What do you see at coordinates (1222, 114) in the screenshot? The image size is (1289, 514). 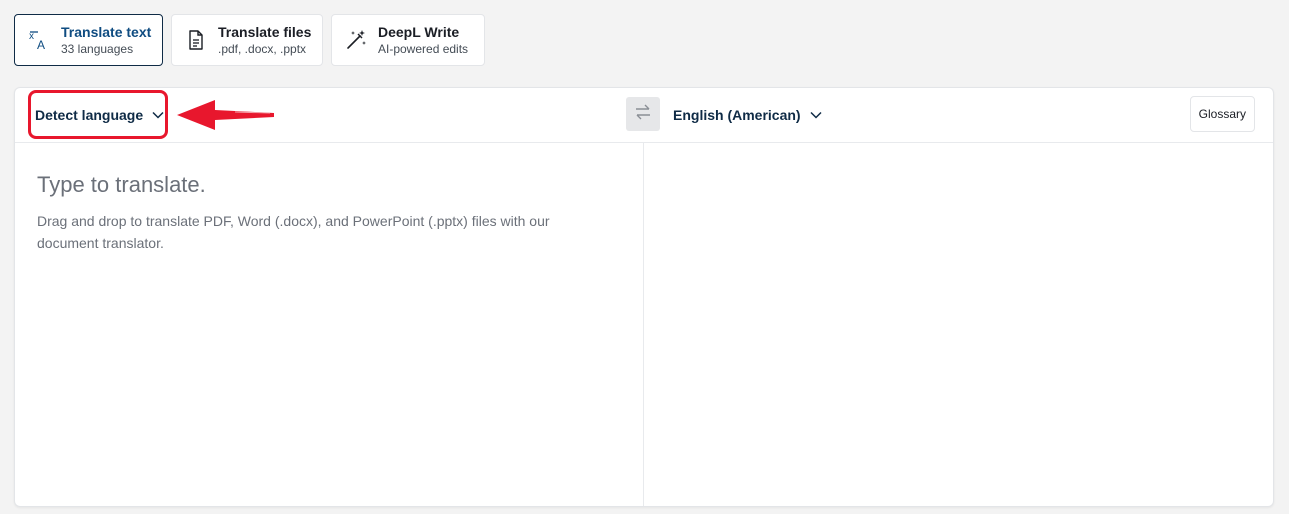 I see `glossary-button: Glossary` at bounding box center [1222, 114].